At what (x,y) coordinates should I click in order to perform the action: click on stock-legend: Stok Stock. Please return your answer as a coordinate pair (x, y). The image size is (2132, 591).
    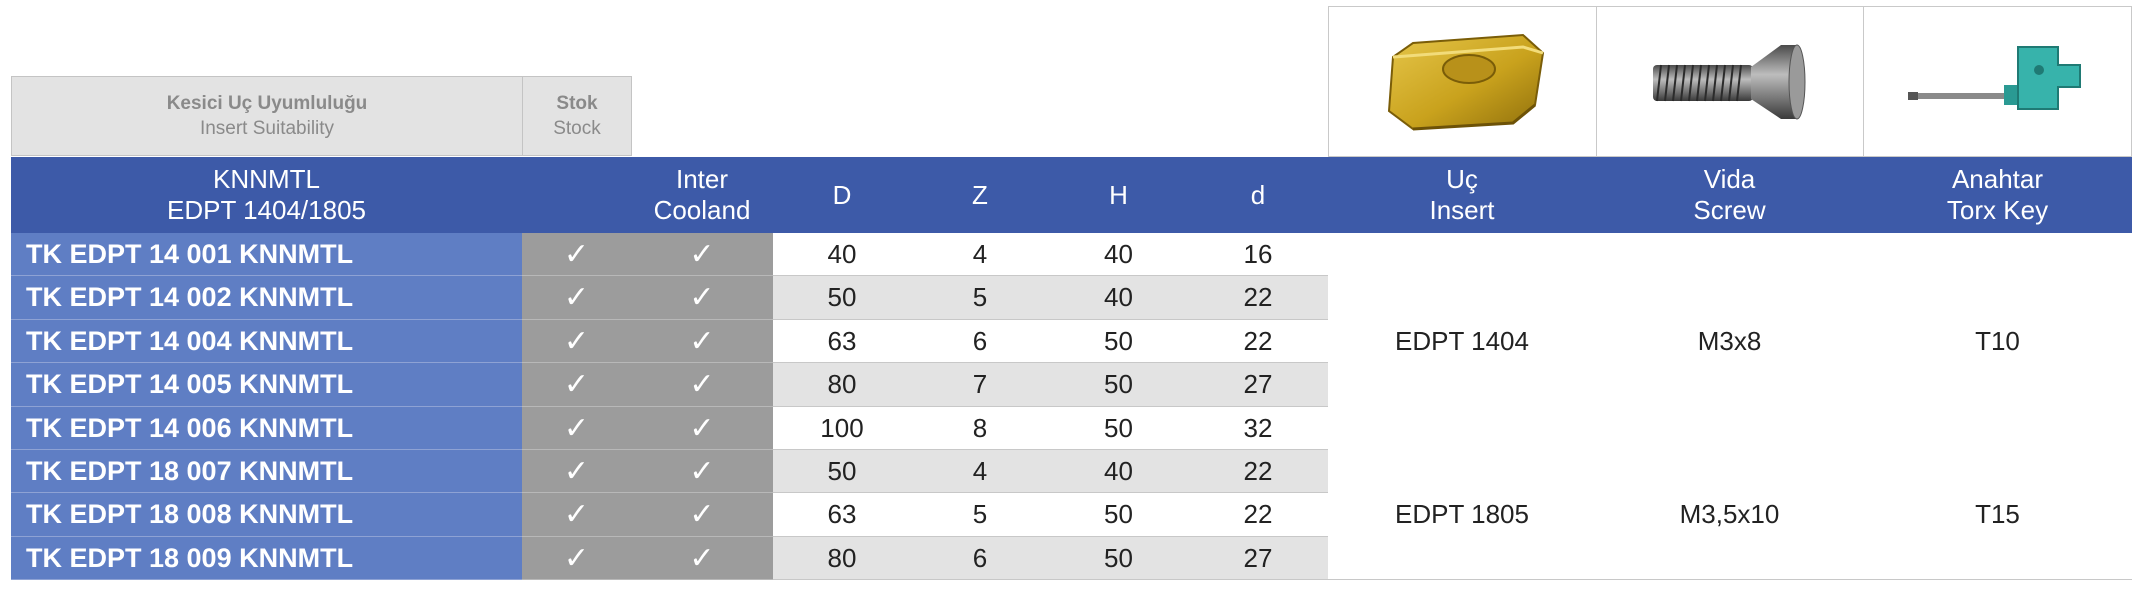
    Looking at the image, I should click on (577, 116).